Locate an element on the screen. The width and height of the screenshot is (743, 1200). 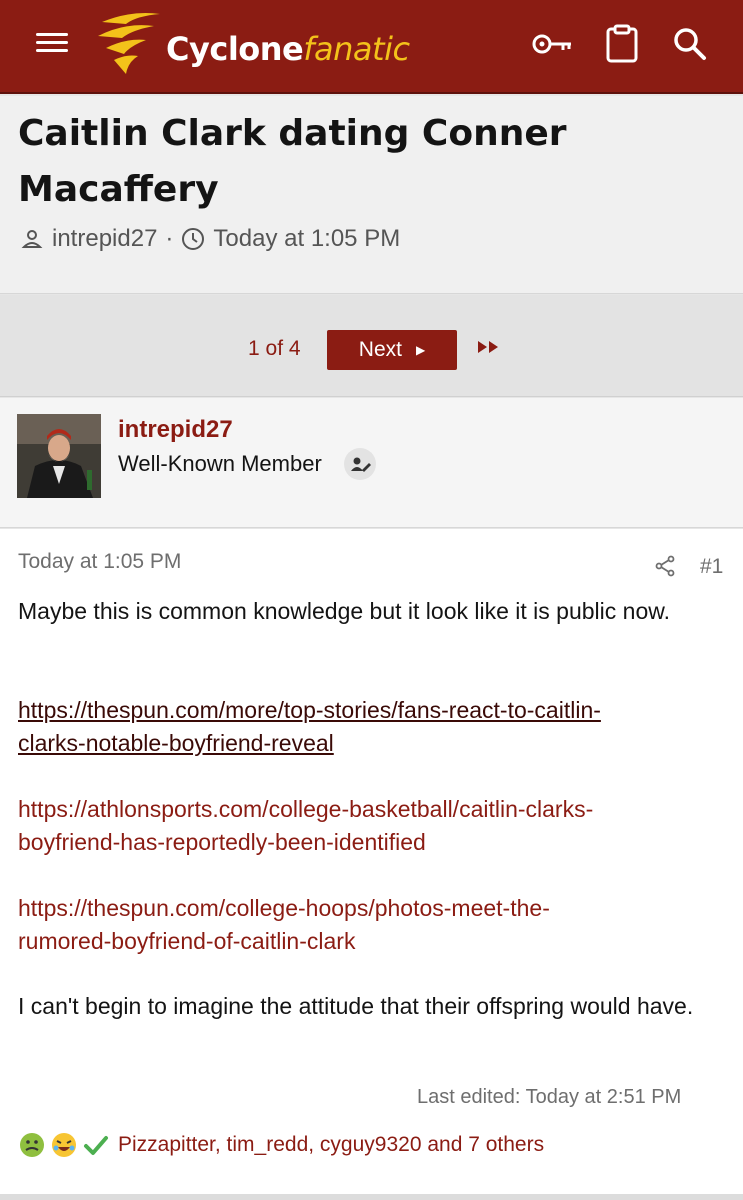
last-edited: Last edited: Today at 2:51 PM is located at coordinates (549, 1097).